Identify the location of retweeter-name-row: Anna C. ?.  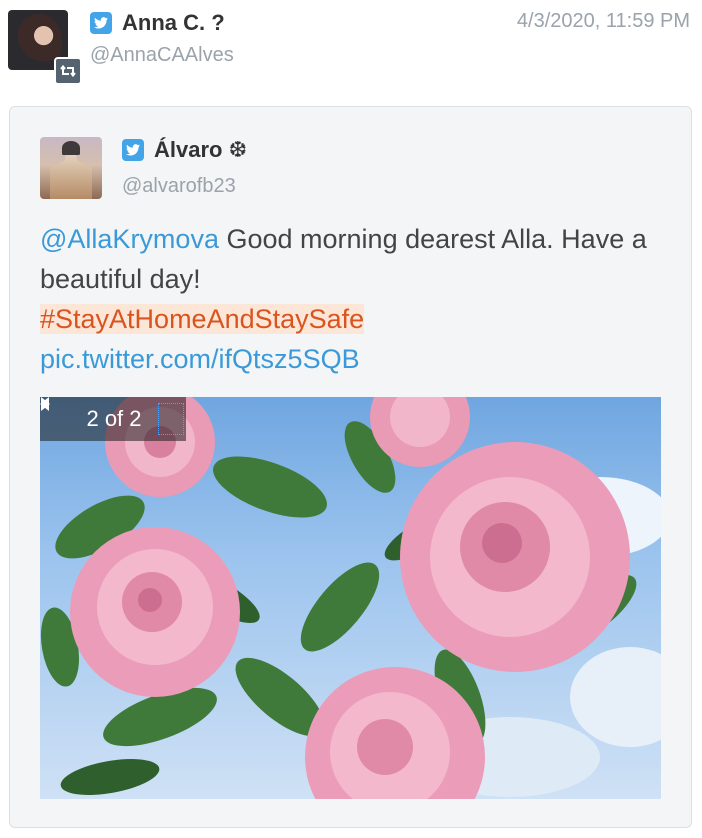
(157, 23).